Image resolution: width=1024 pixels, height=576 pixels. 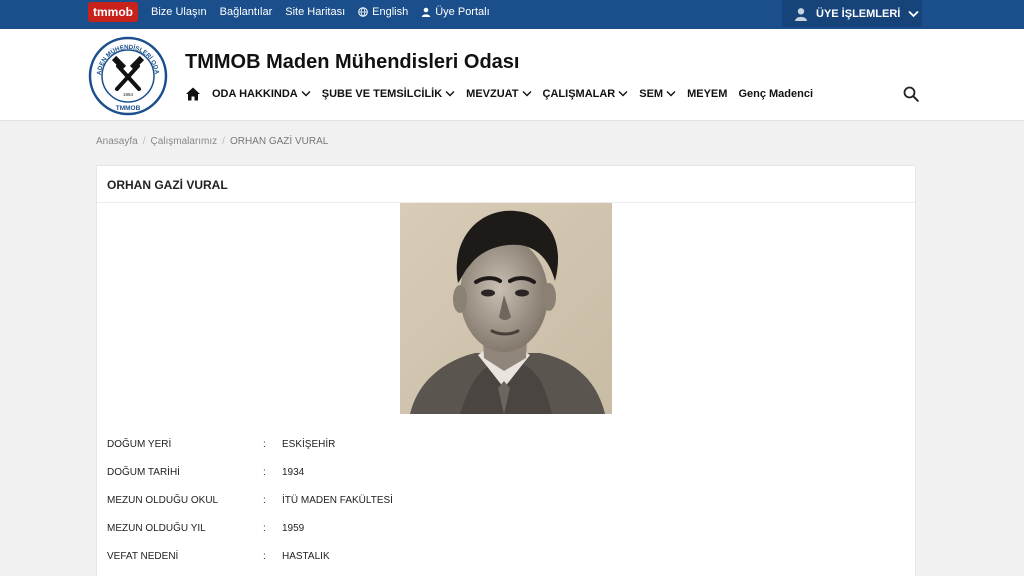 I want to click on search-icon, so click(x=911, y=94).